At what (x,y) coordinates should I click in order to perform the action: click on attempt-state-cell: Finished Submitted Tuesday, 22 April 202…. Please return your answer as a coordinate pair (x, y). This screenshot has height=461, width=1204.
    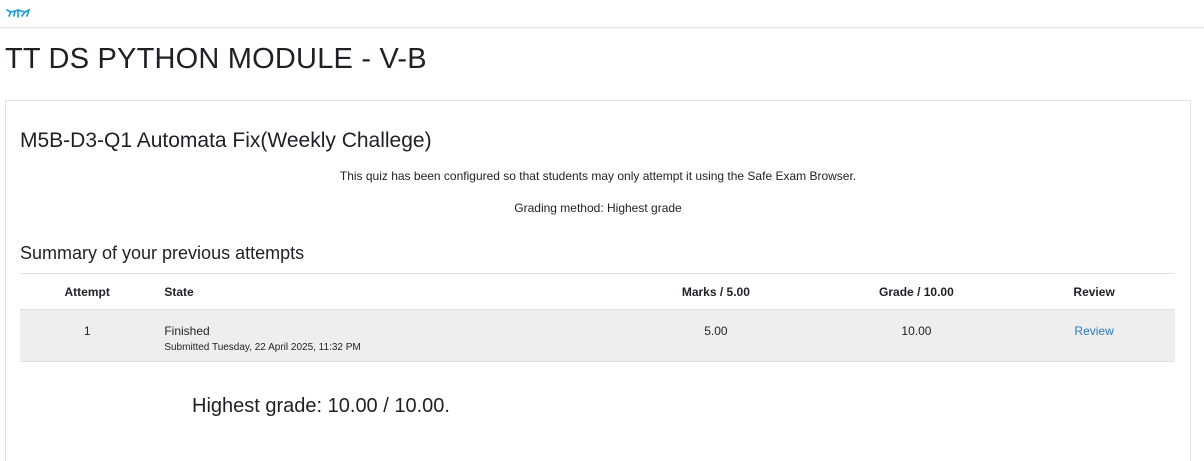
    Looking at the image, I should click on (383, 336).